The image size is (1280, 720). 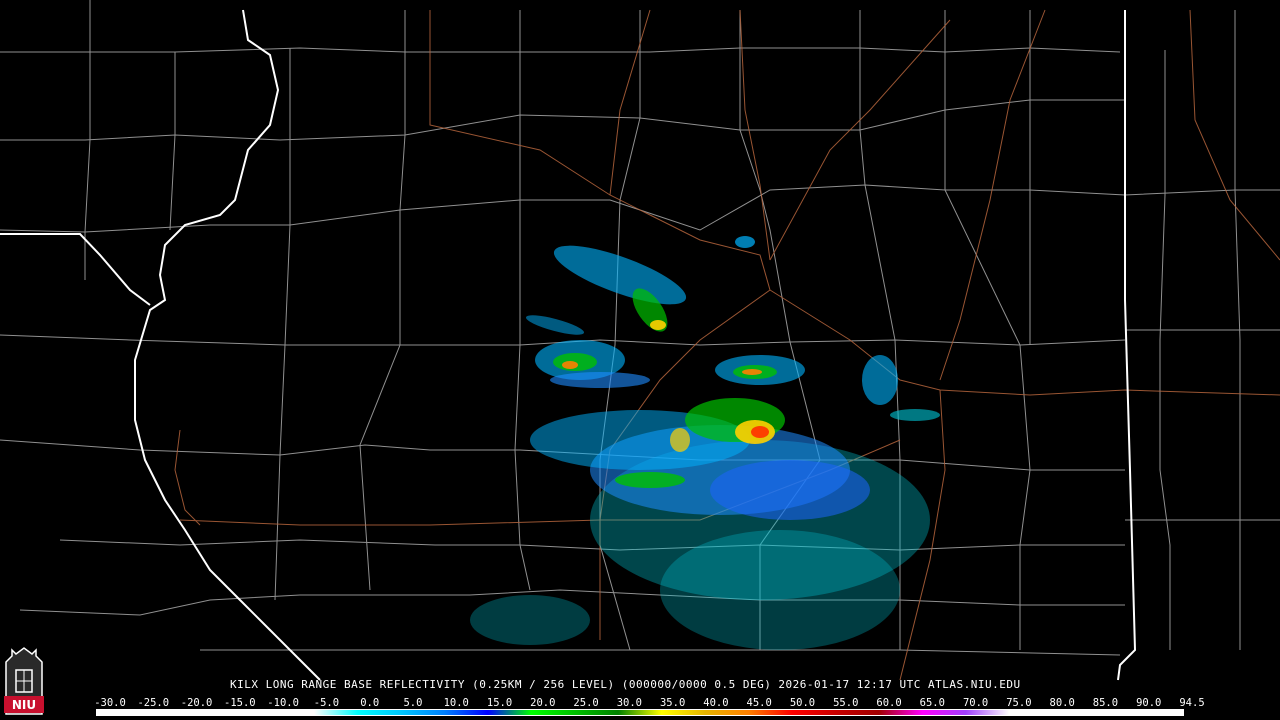 What do you see at coordinates (499, 703) in the screenshot?
I see `scale-label: 15.0` at bounding box center [499, 703].